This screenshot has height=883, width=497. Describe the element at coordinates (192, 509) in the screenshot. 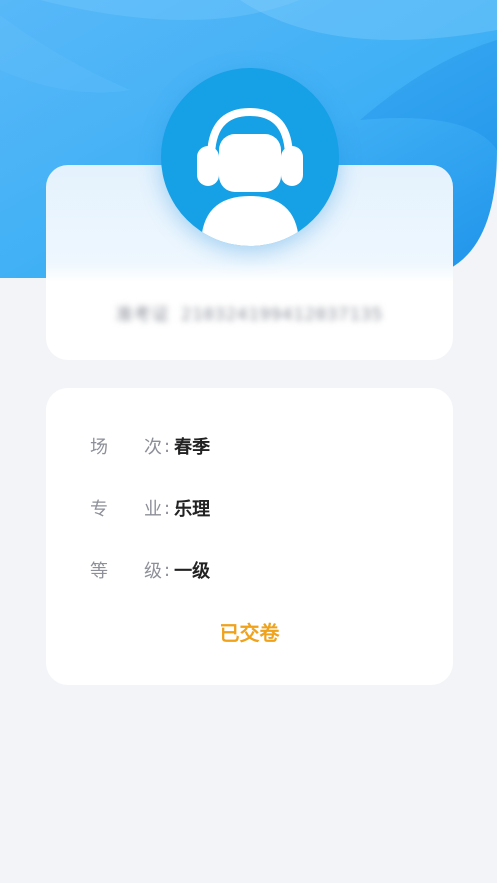

I see `info-value-major: 乐理` at that location.